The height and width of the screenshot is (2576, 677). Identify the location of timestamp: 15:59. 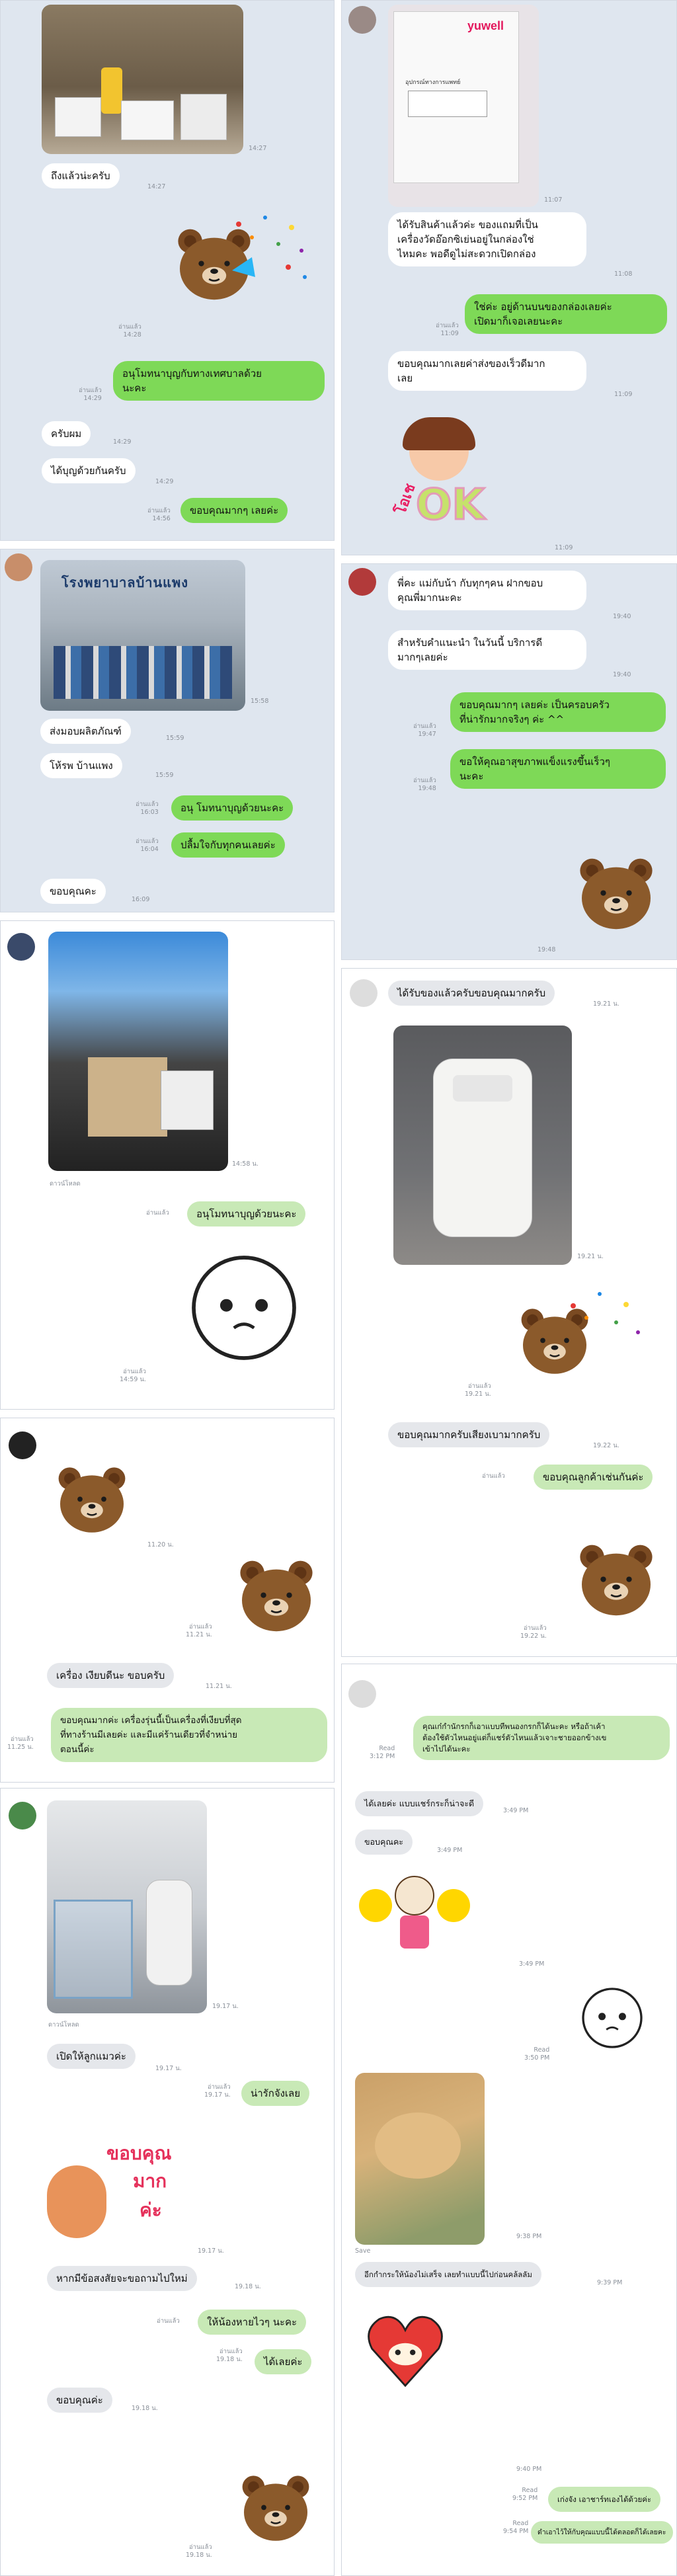
(175, 738).